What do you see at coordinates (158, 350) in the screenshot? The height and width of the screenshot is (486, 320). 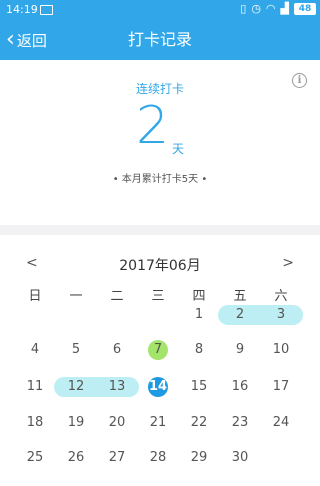 I see `calendar-day: 7` at bounding box center [158, 350].